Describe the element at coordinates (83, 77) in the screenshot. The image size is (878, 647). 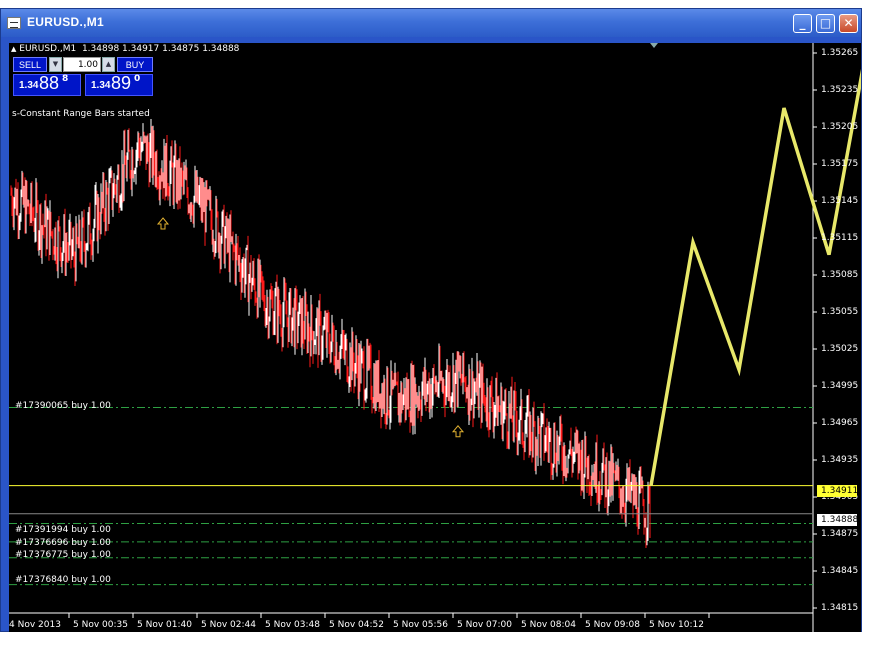
I see `one-click-trading-panel: SELL ▼ 1.00 ▲ BUY 1.34 88 8 1.34 89 0` at that location.